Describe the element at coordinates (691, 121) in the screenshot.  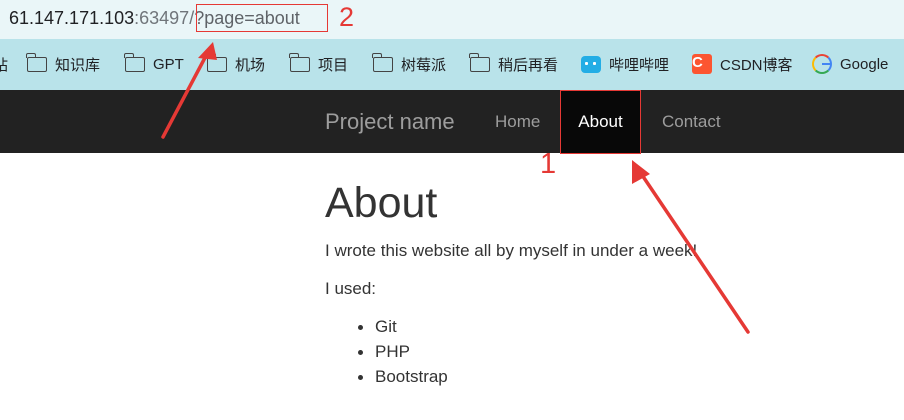
I see `nav-link-contact: Contact` at that location.